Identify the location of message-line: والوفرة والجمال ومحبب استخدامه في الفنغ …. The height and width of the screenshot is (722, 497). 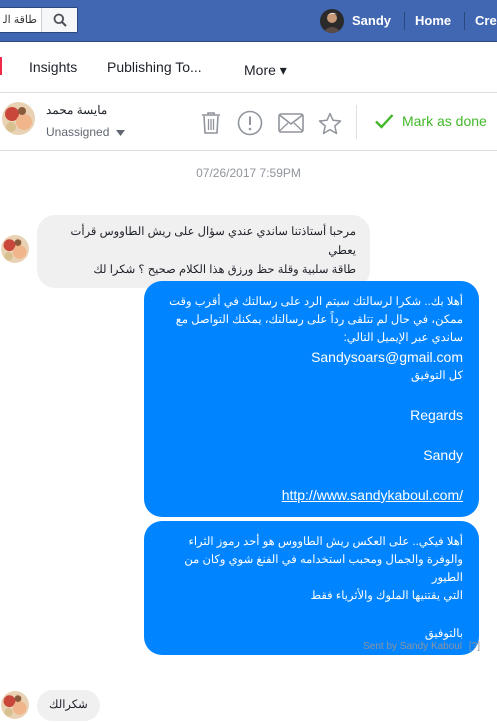
(323, 569).